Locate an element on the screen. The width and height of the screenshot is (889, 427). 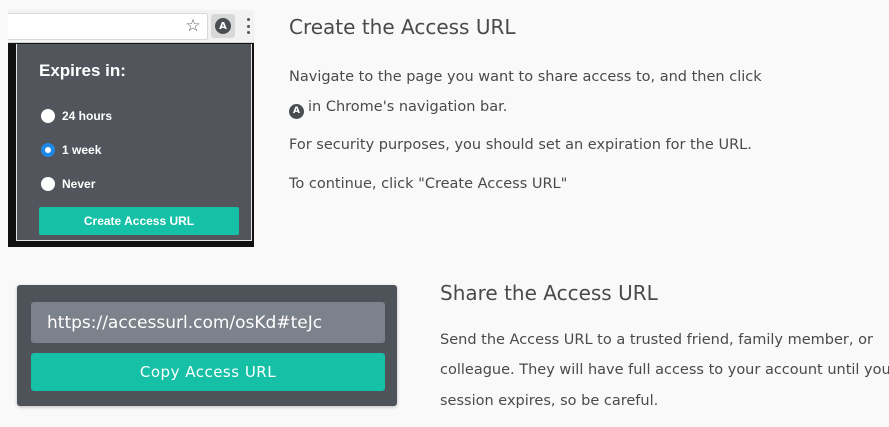
access-url-extension-button: A is located at coordinates (223, 26).